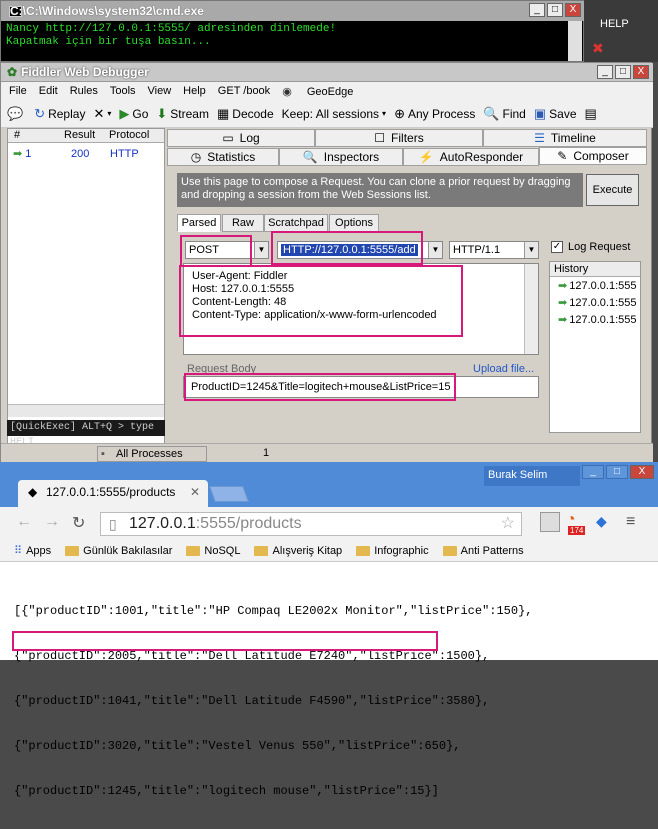 Image resolution: width=658 pixels, height=829 pixels. I want to click on profile-button: Burak Selim, so click(532, 476).